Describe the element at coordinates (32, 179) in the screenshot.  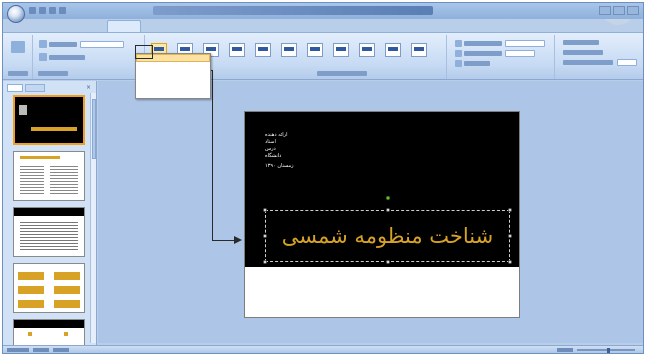
I see `thumb-text-lines` at that location.